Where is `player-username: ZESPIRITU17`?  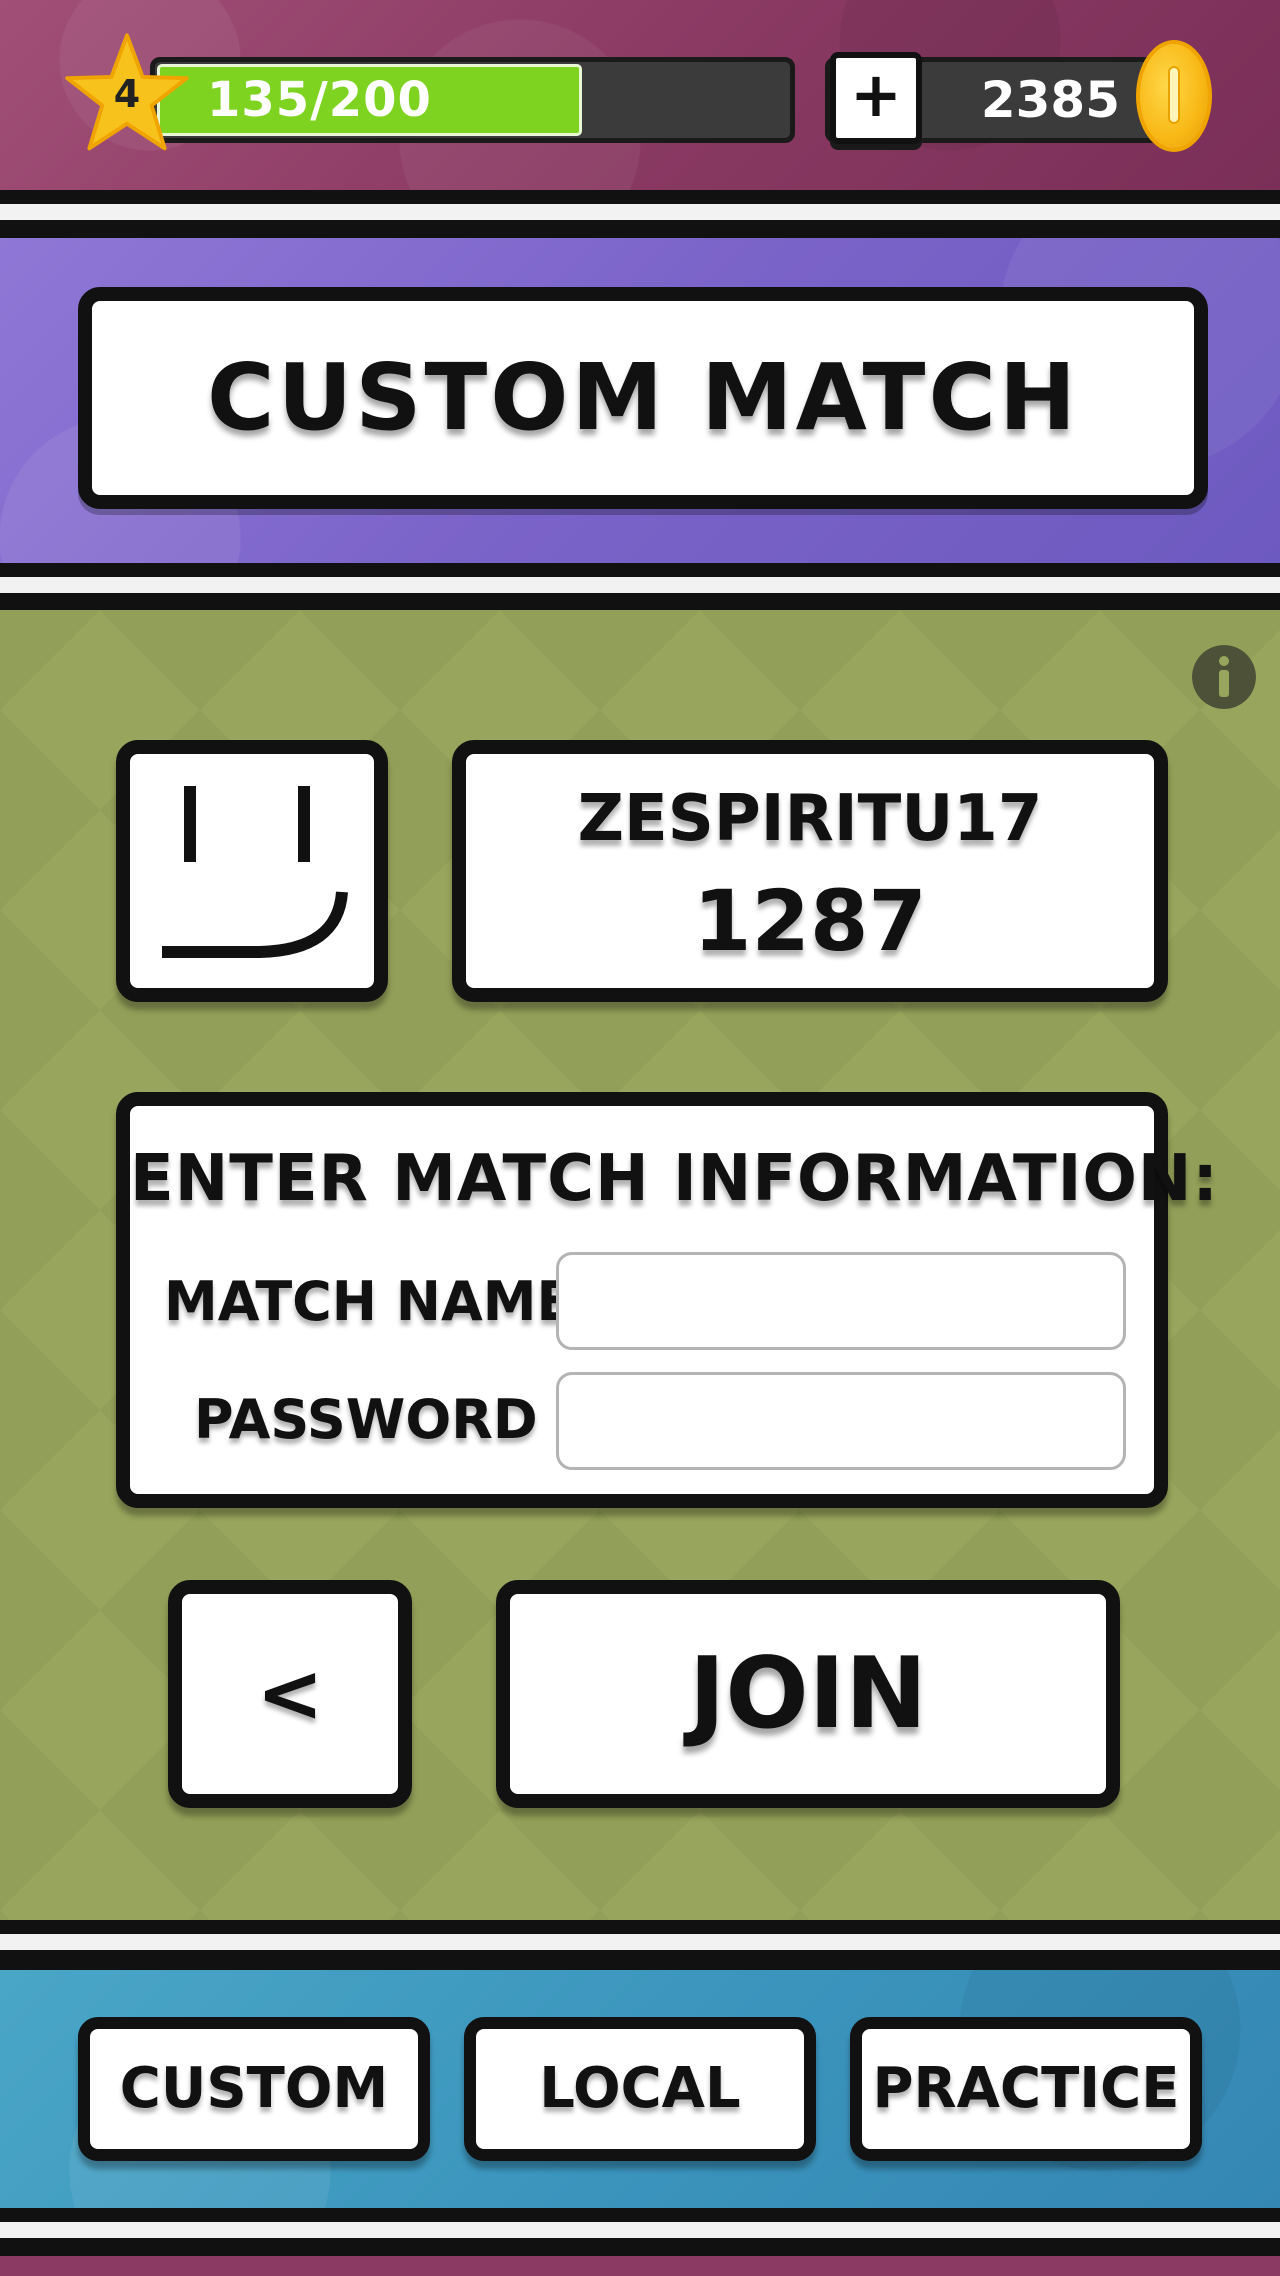
player-username: ZESPIRITU17 is located at coordinates (810, 819).